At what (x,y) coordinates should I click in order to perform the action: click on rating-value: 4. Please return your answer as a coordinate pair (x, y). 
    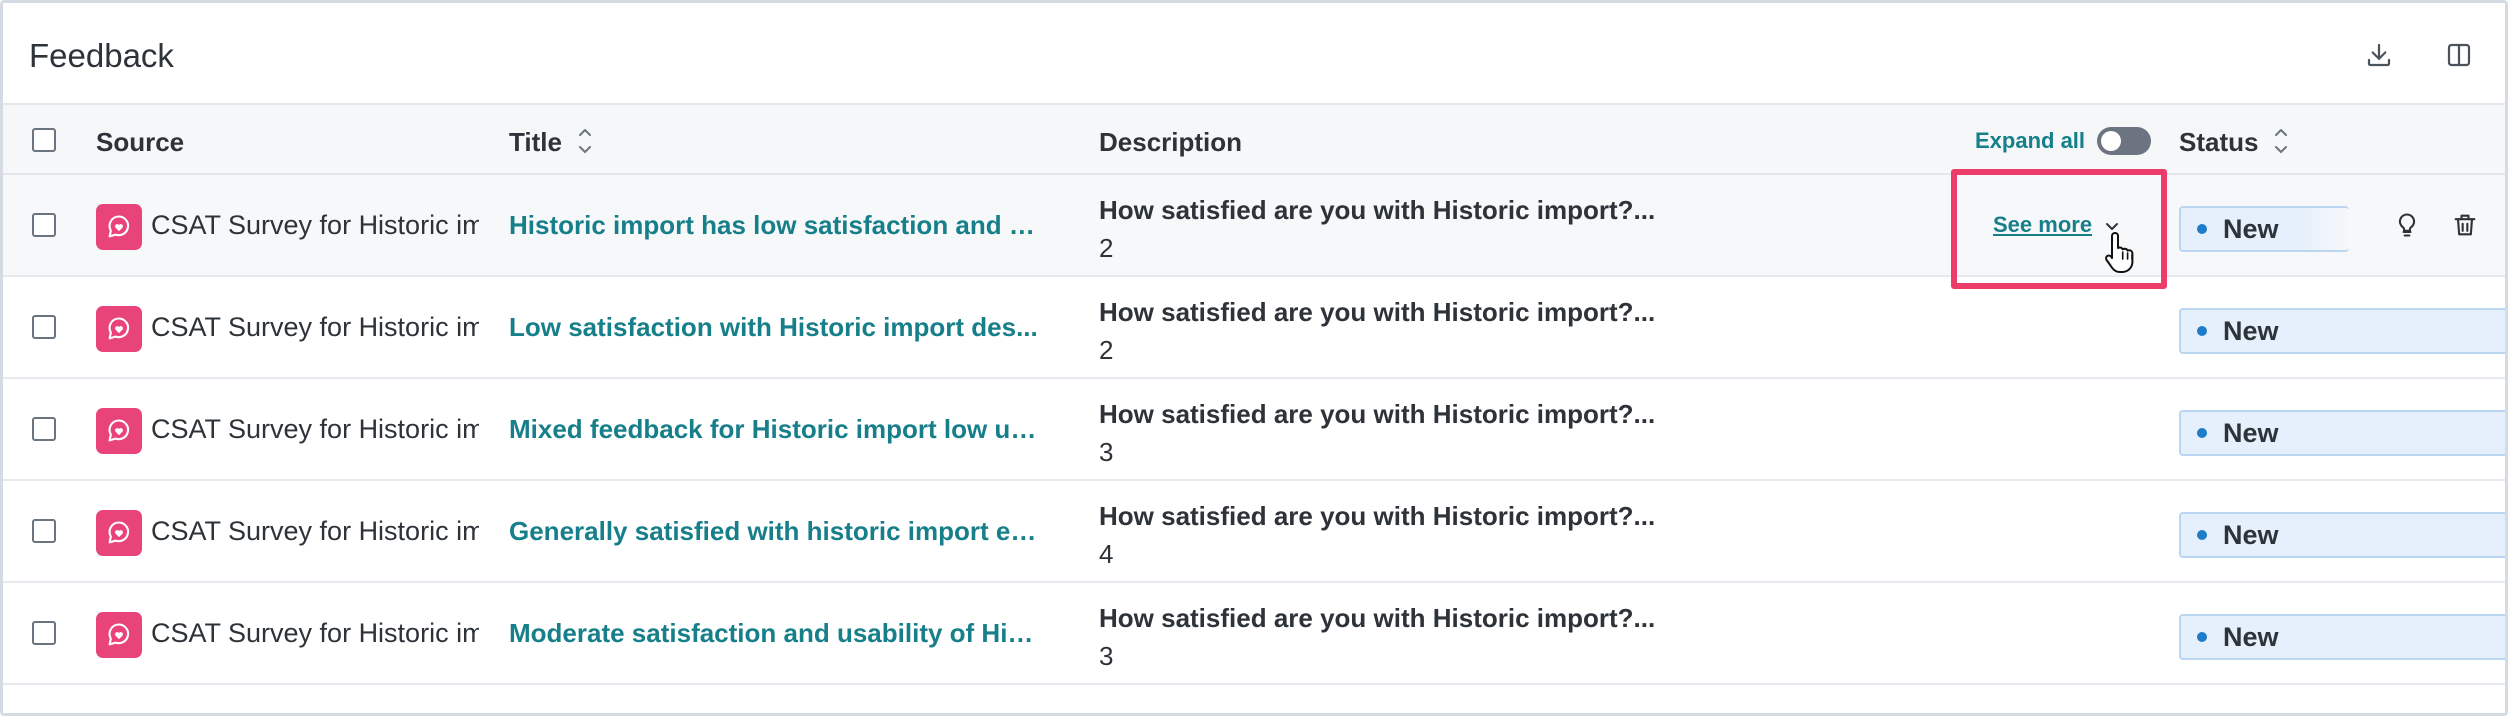
    Looking at the image, I should click on (1106, 554).